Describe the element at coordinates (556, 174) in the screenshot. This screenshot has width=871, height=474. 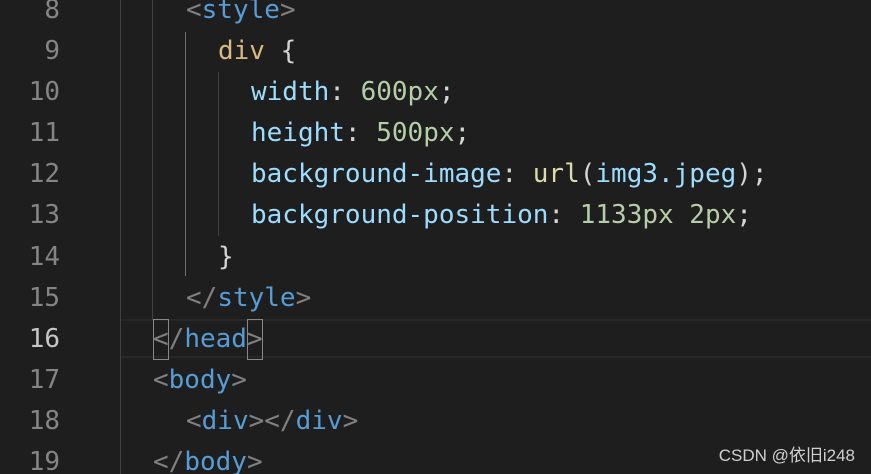
I see `css-function: url` at that location.